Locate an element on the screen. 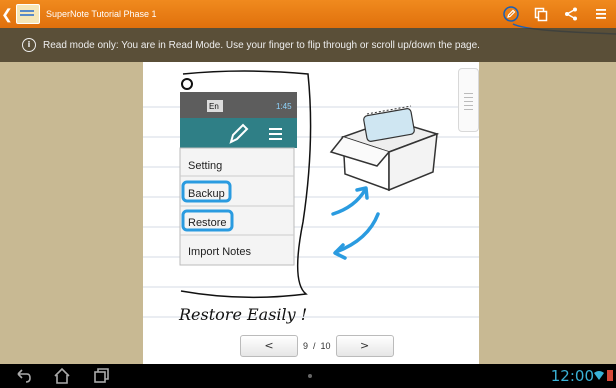 The height and width of the screenshot is (388, 616). scroll-handle is located at coordinates (468, 100).